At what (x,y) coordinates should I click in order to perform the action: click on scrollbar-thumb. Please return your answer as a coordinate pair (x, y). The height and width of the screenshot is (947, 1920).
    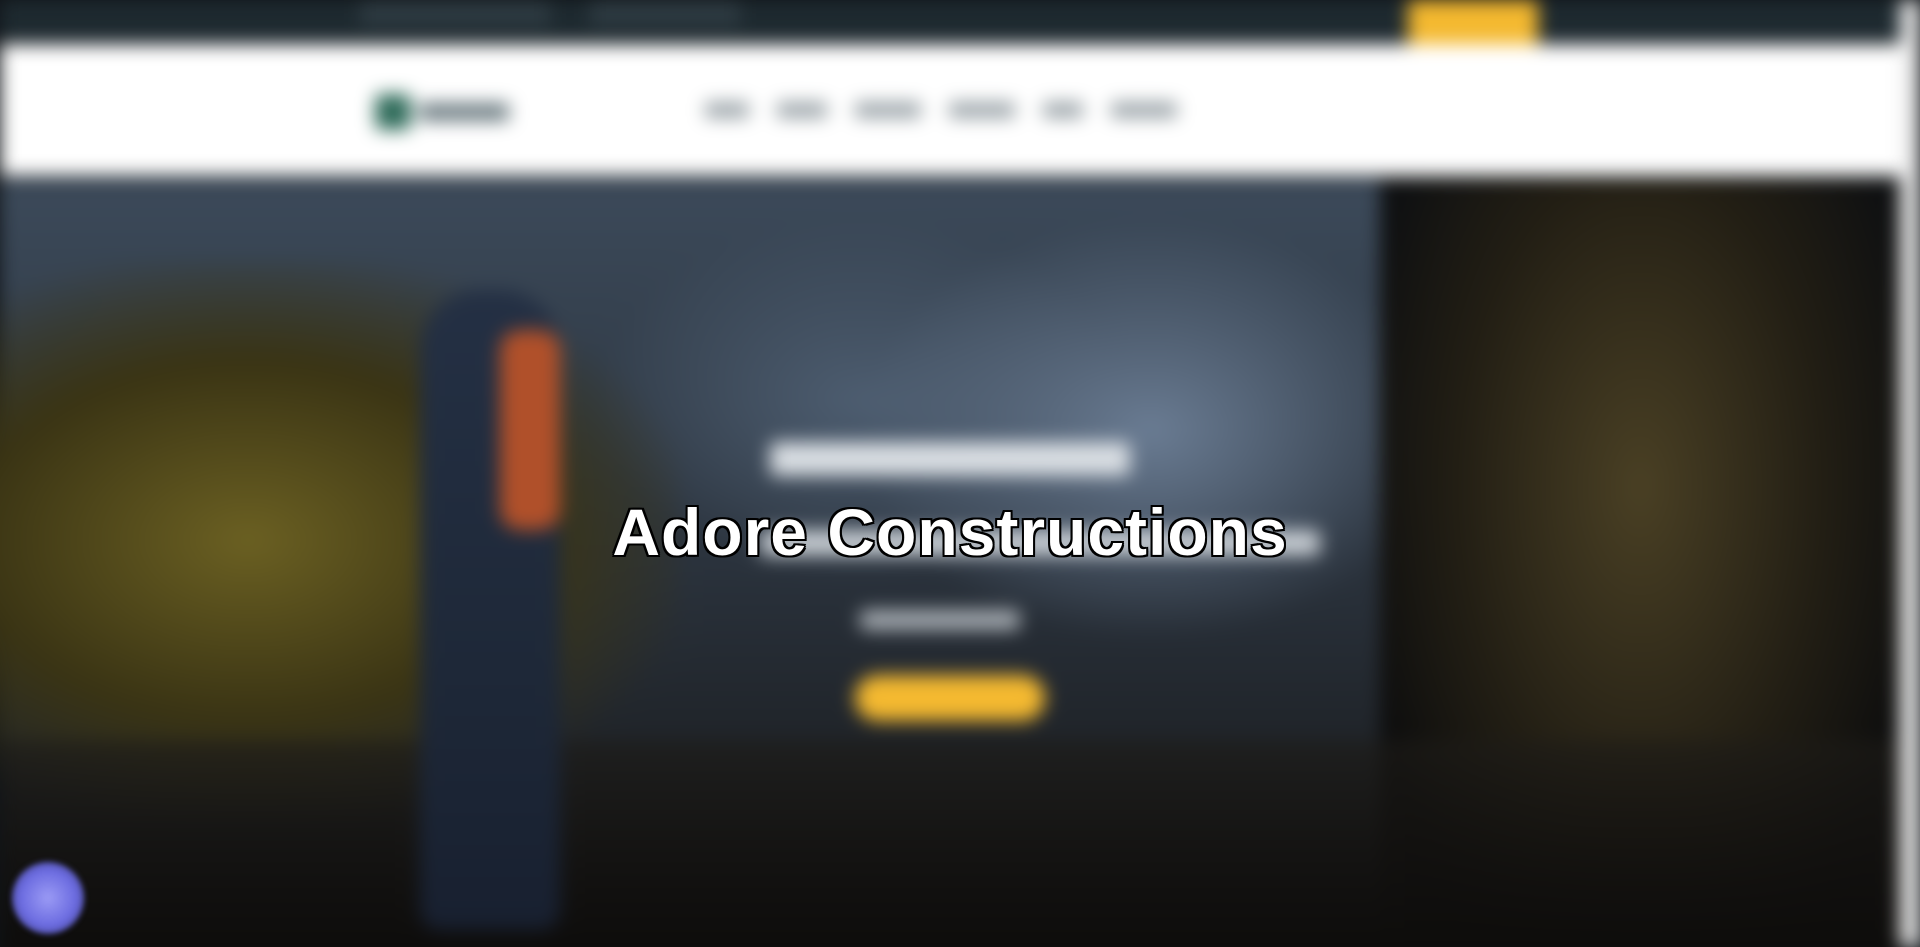
    Looking at the image, I should click on (1910, 473).